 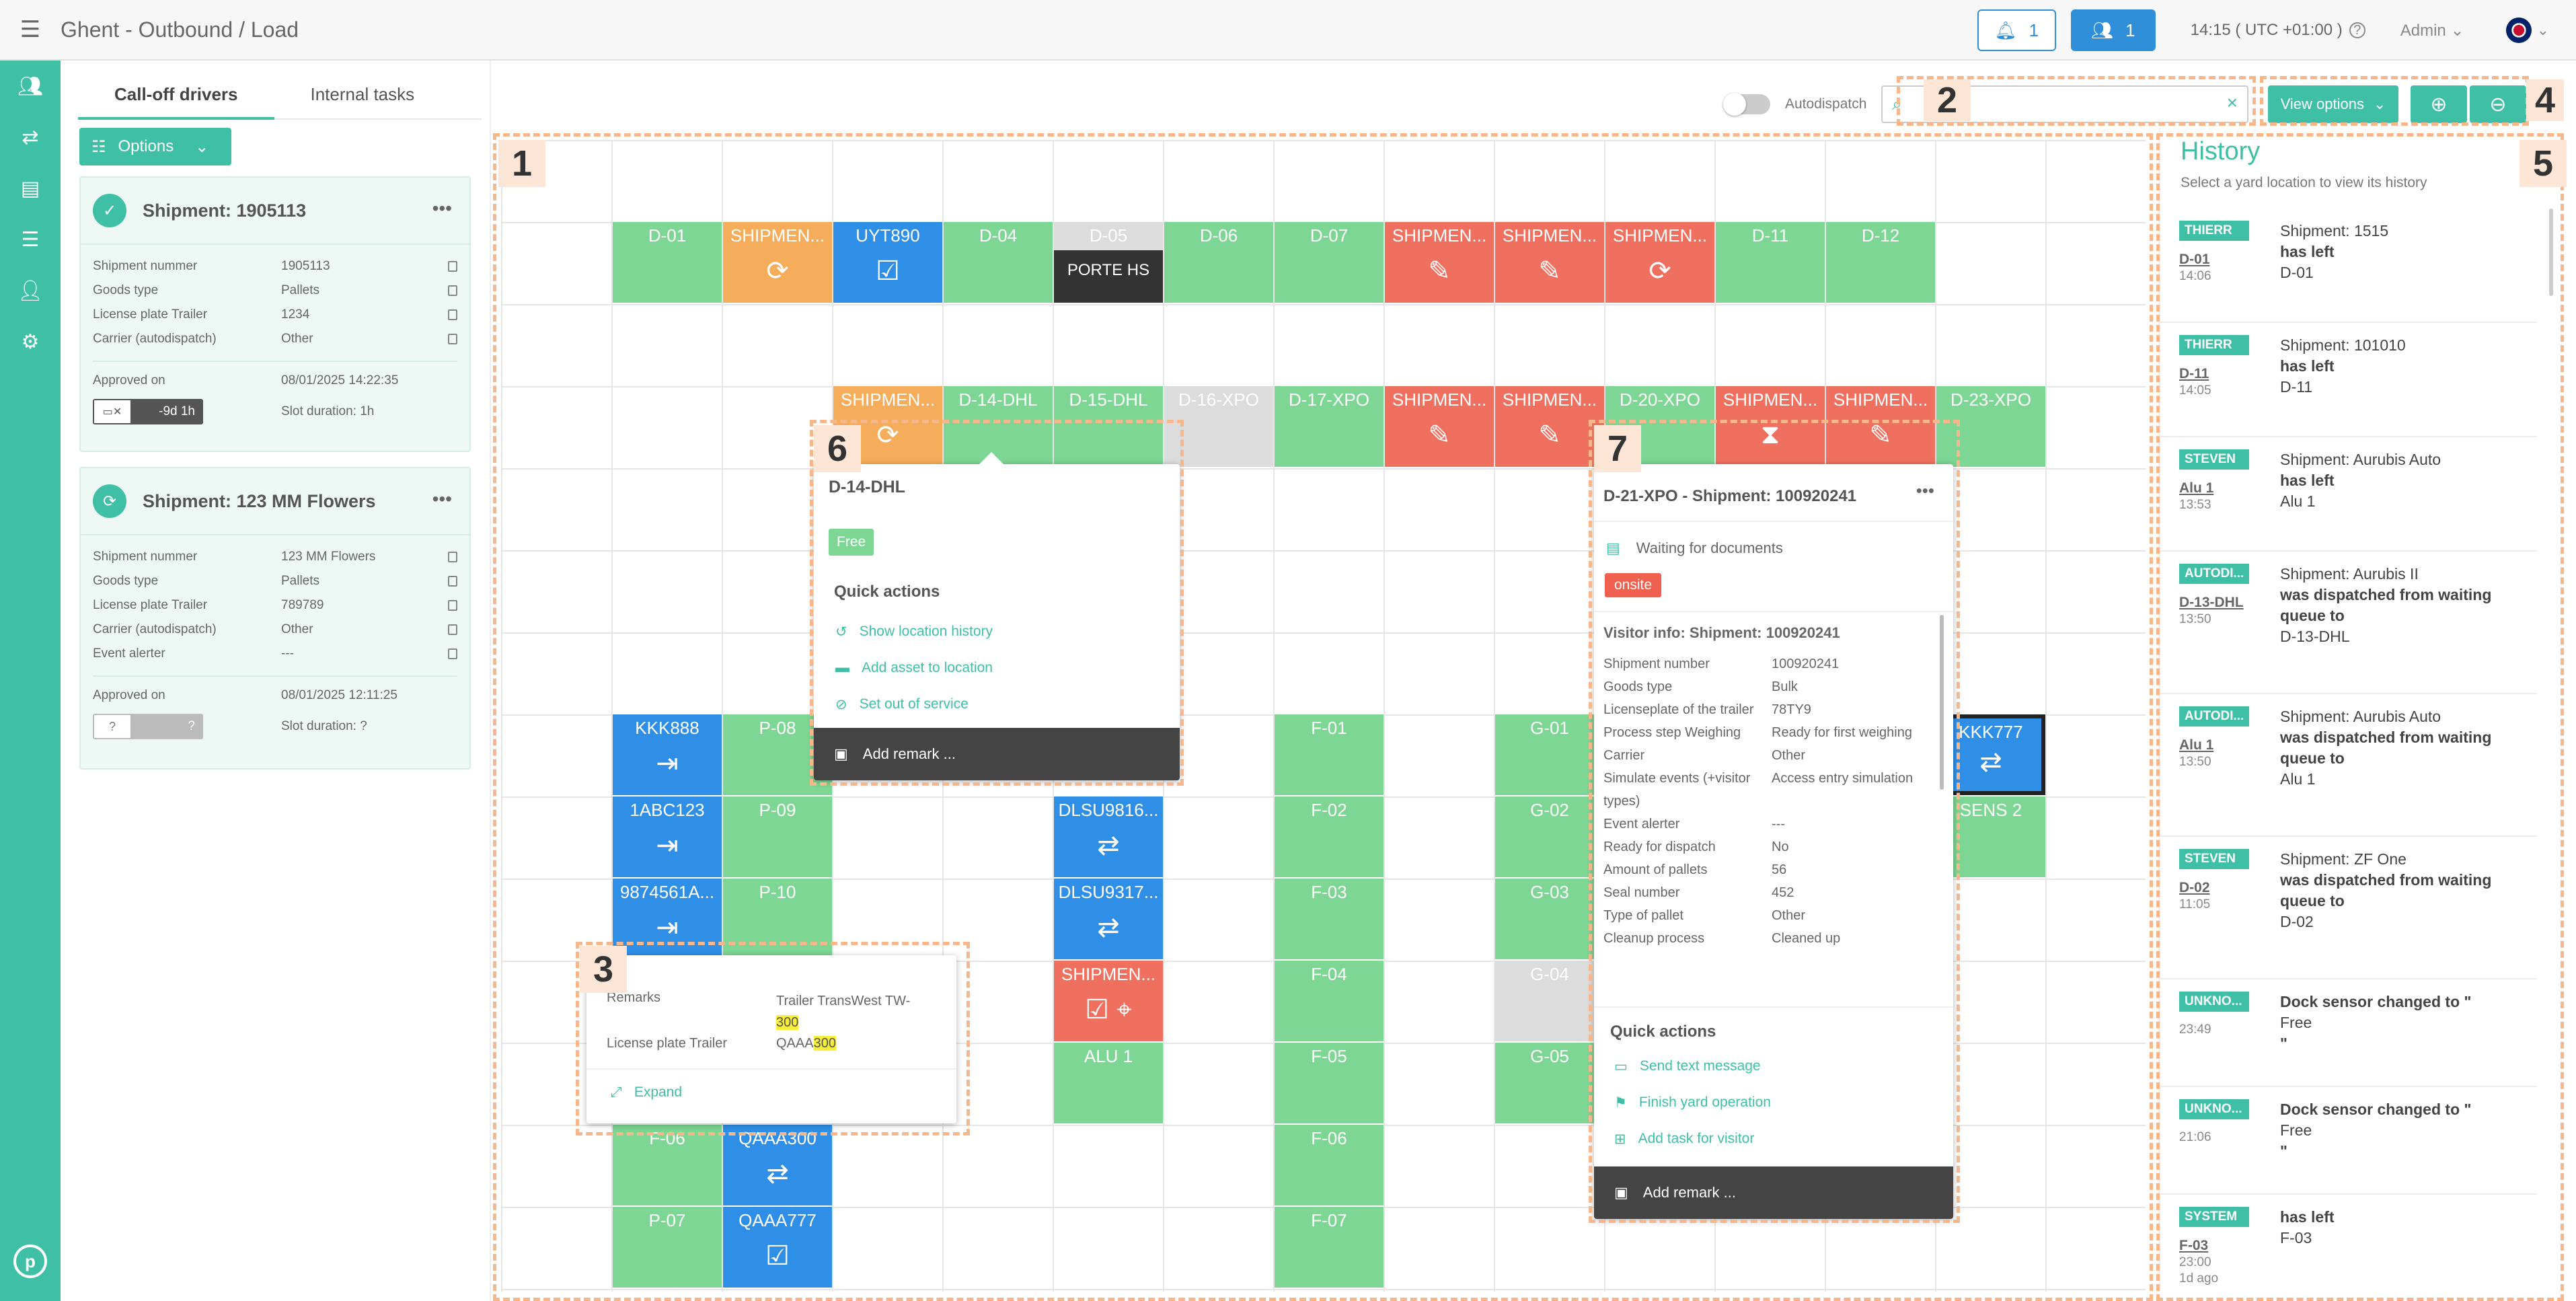 What do you see at coordinates (146, 146) in the screenshot?
I see `options-label: Options` at bounding box center [146, 146].